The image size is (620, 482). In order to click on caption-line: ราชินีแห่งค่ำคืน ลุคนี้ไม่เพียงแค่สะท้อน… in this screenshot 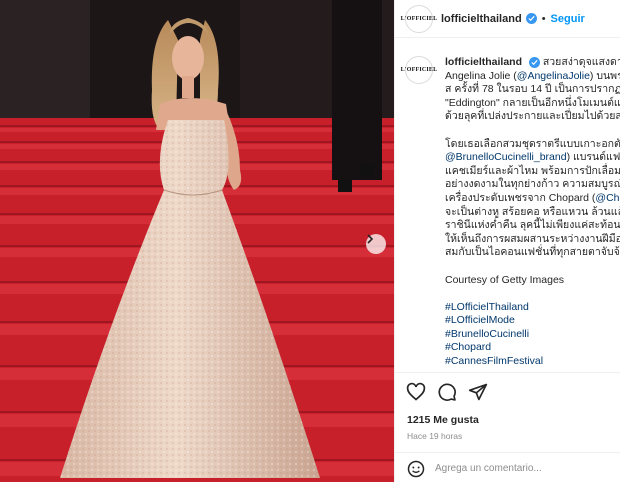, I will do `click(532, 225)`.